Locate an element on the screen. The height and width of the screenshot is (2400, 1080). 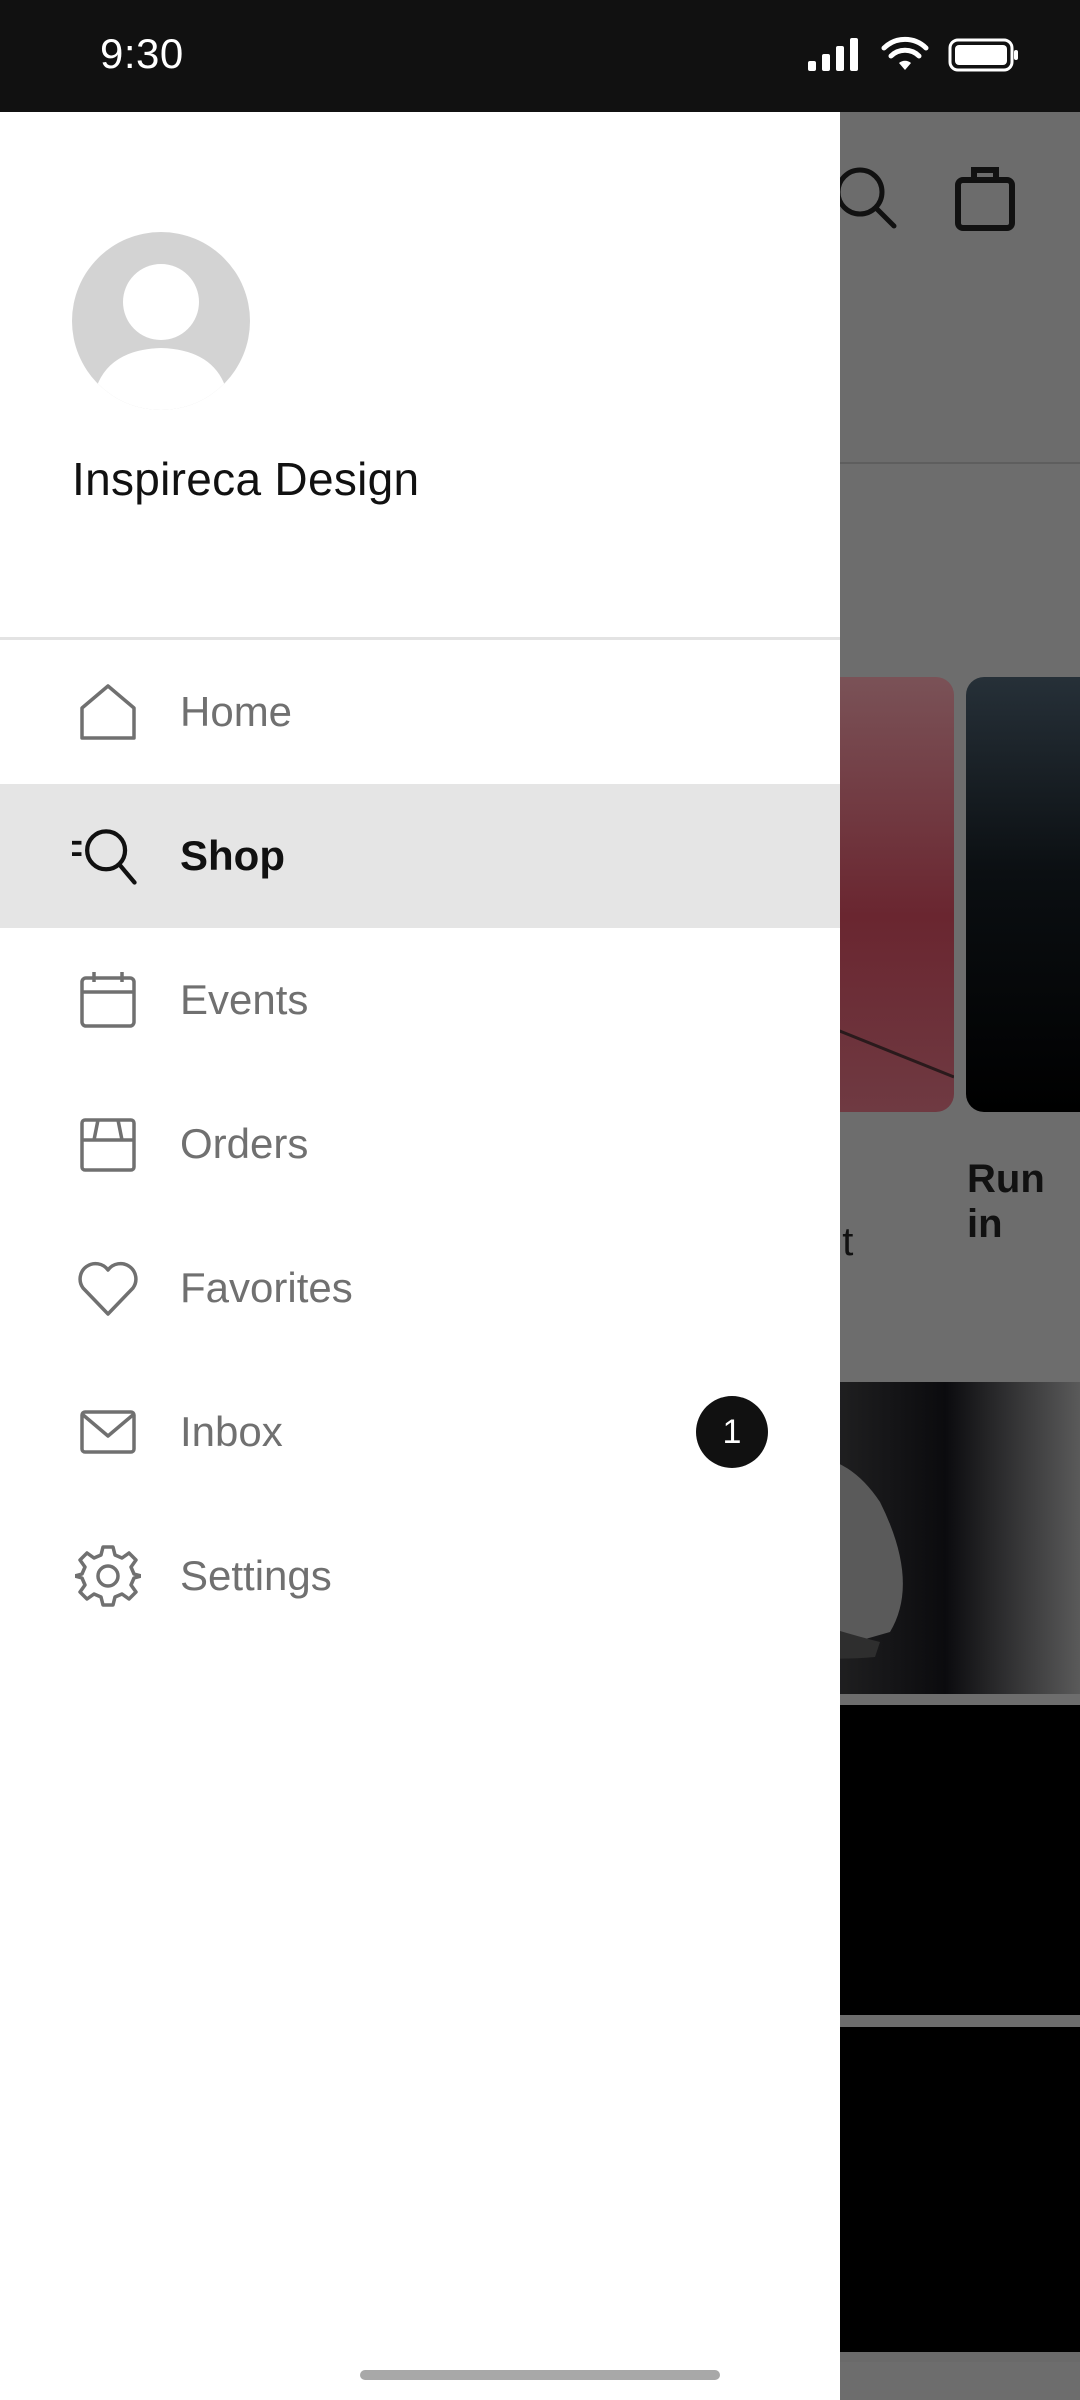
status-time: 9:30 is located at coordinates (142, 53).